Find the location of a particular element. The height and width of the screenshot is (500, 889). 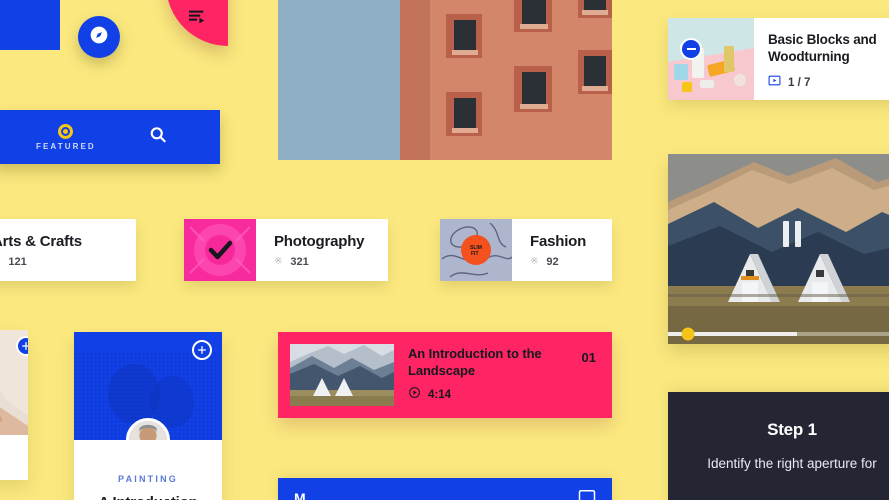

video-progress-bar is located at coordinates (778, 334).